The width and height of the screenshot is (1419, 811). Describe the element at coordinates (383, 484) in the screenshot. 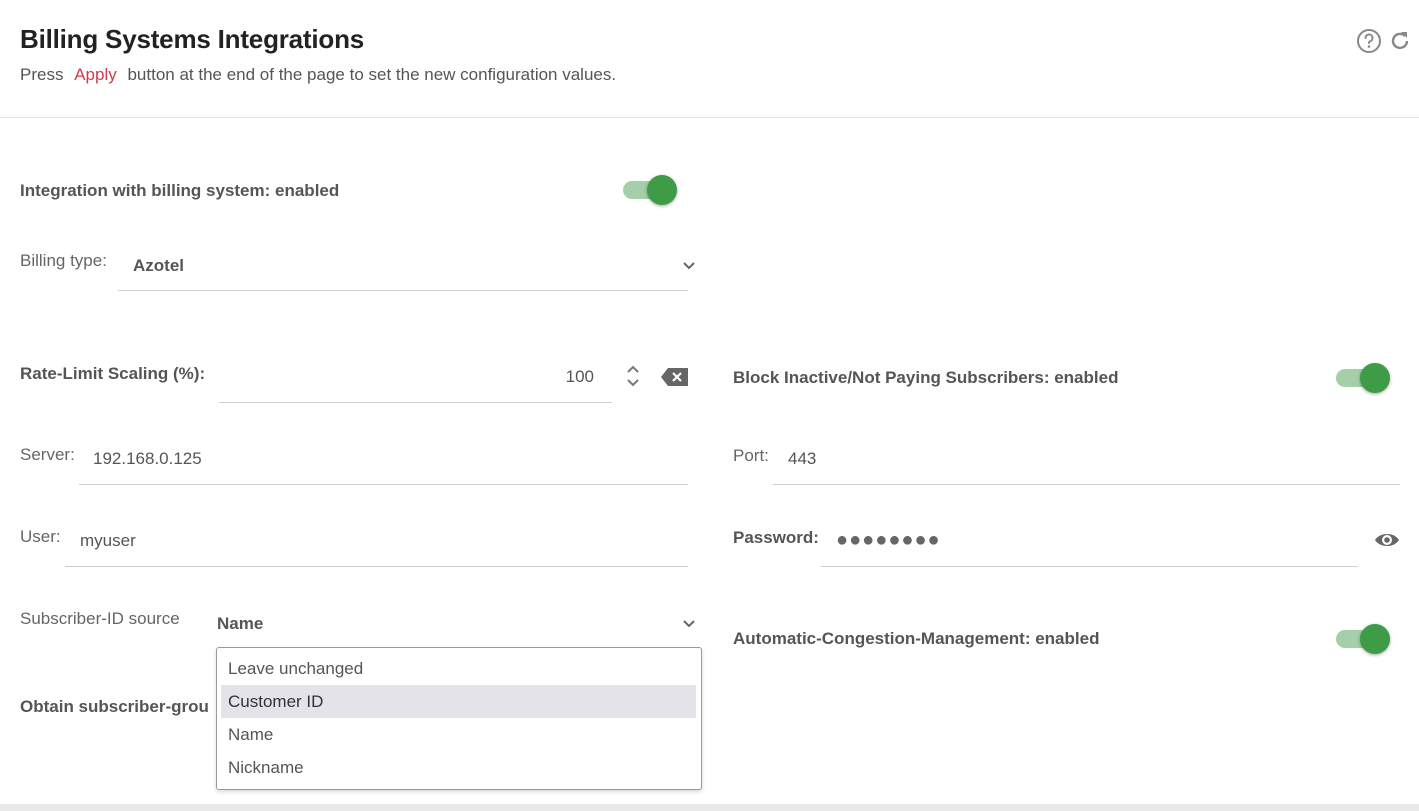

I see `server-underline` at that location.